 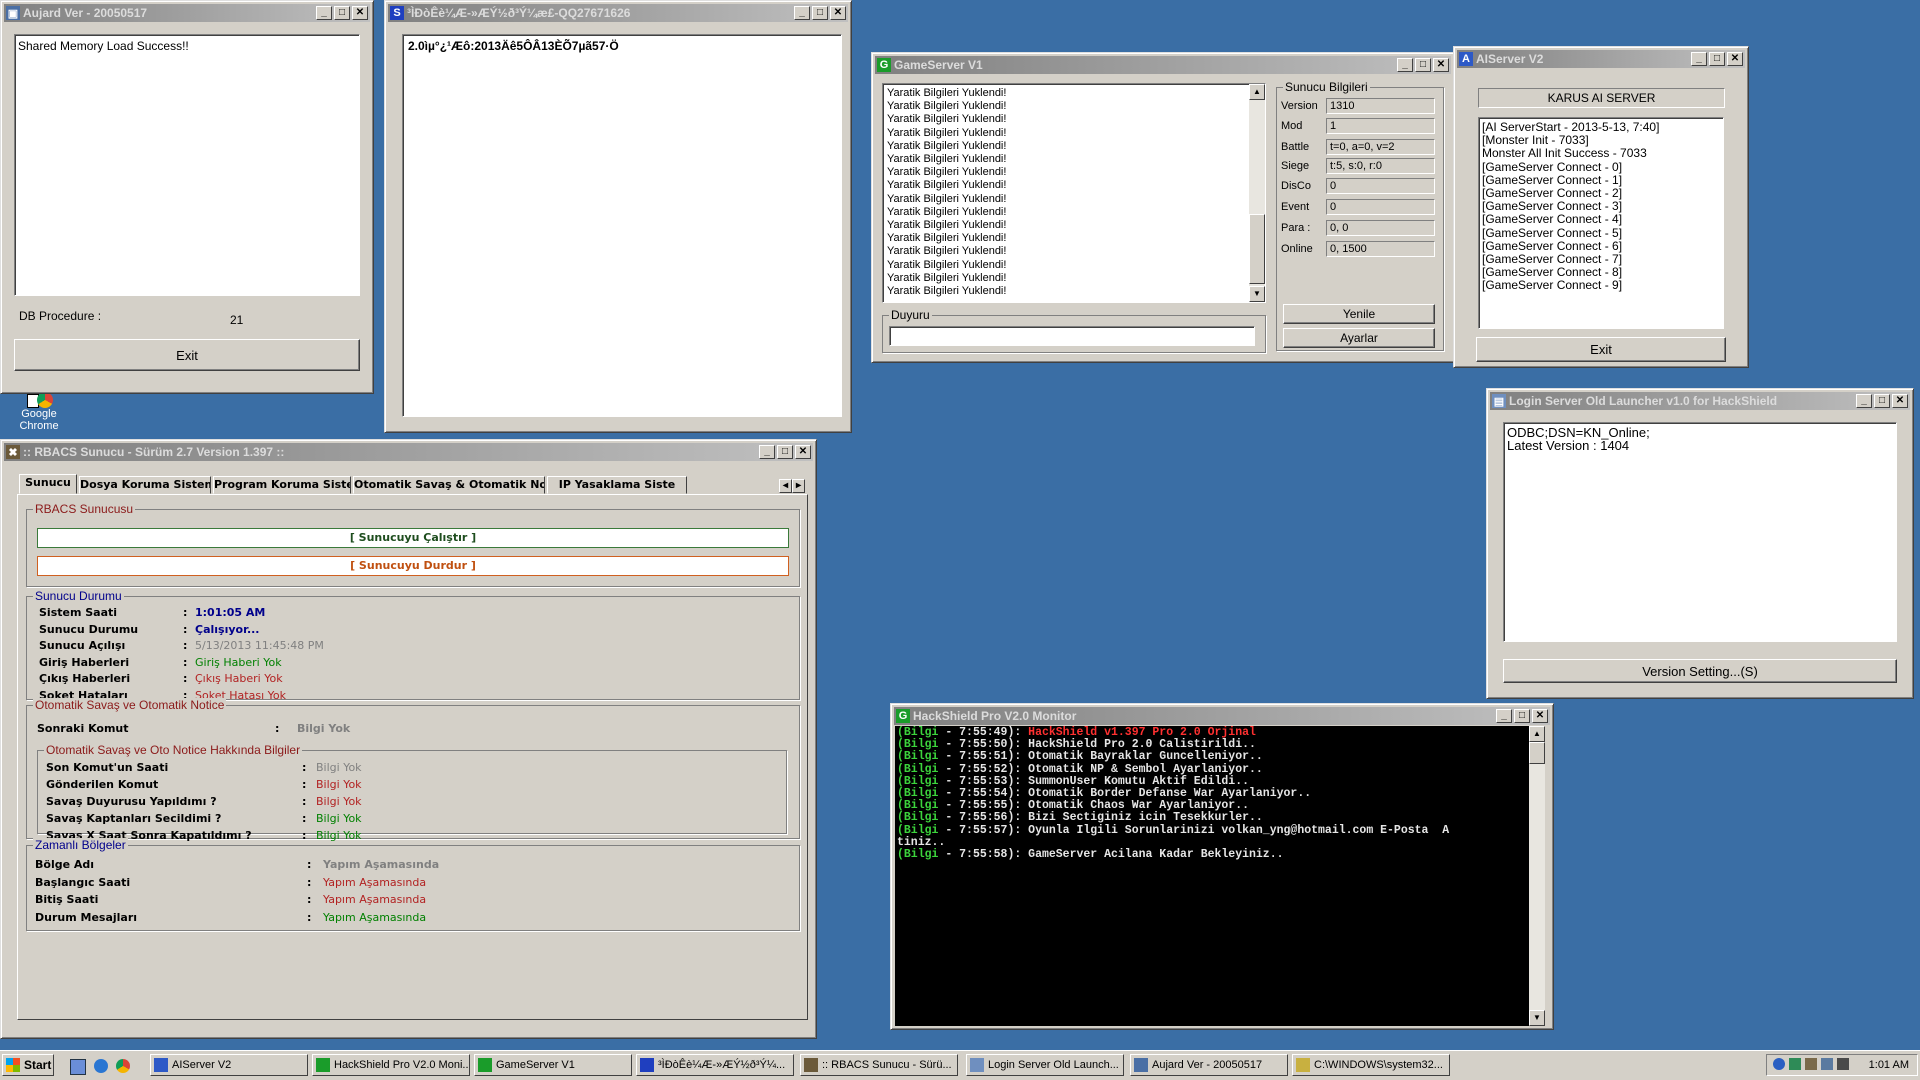 What do you see at coordinates (1163, 65) in the screenshot?
I see `gameserver-titlebar: G GameServer V1 _ □ ✕` at bounding box center [1163, 65].